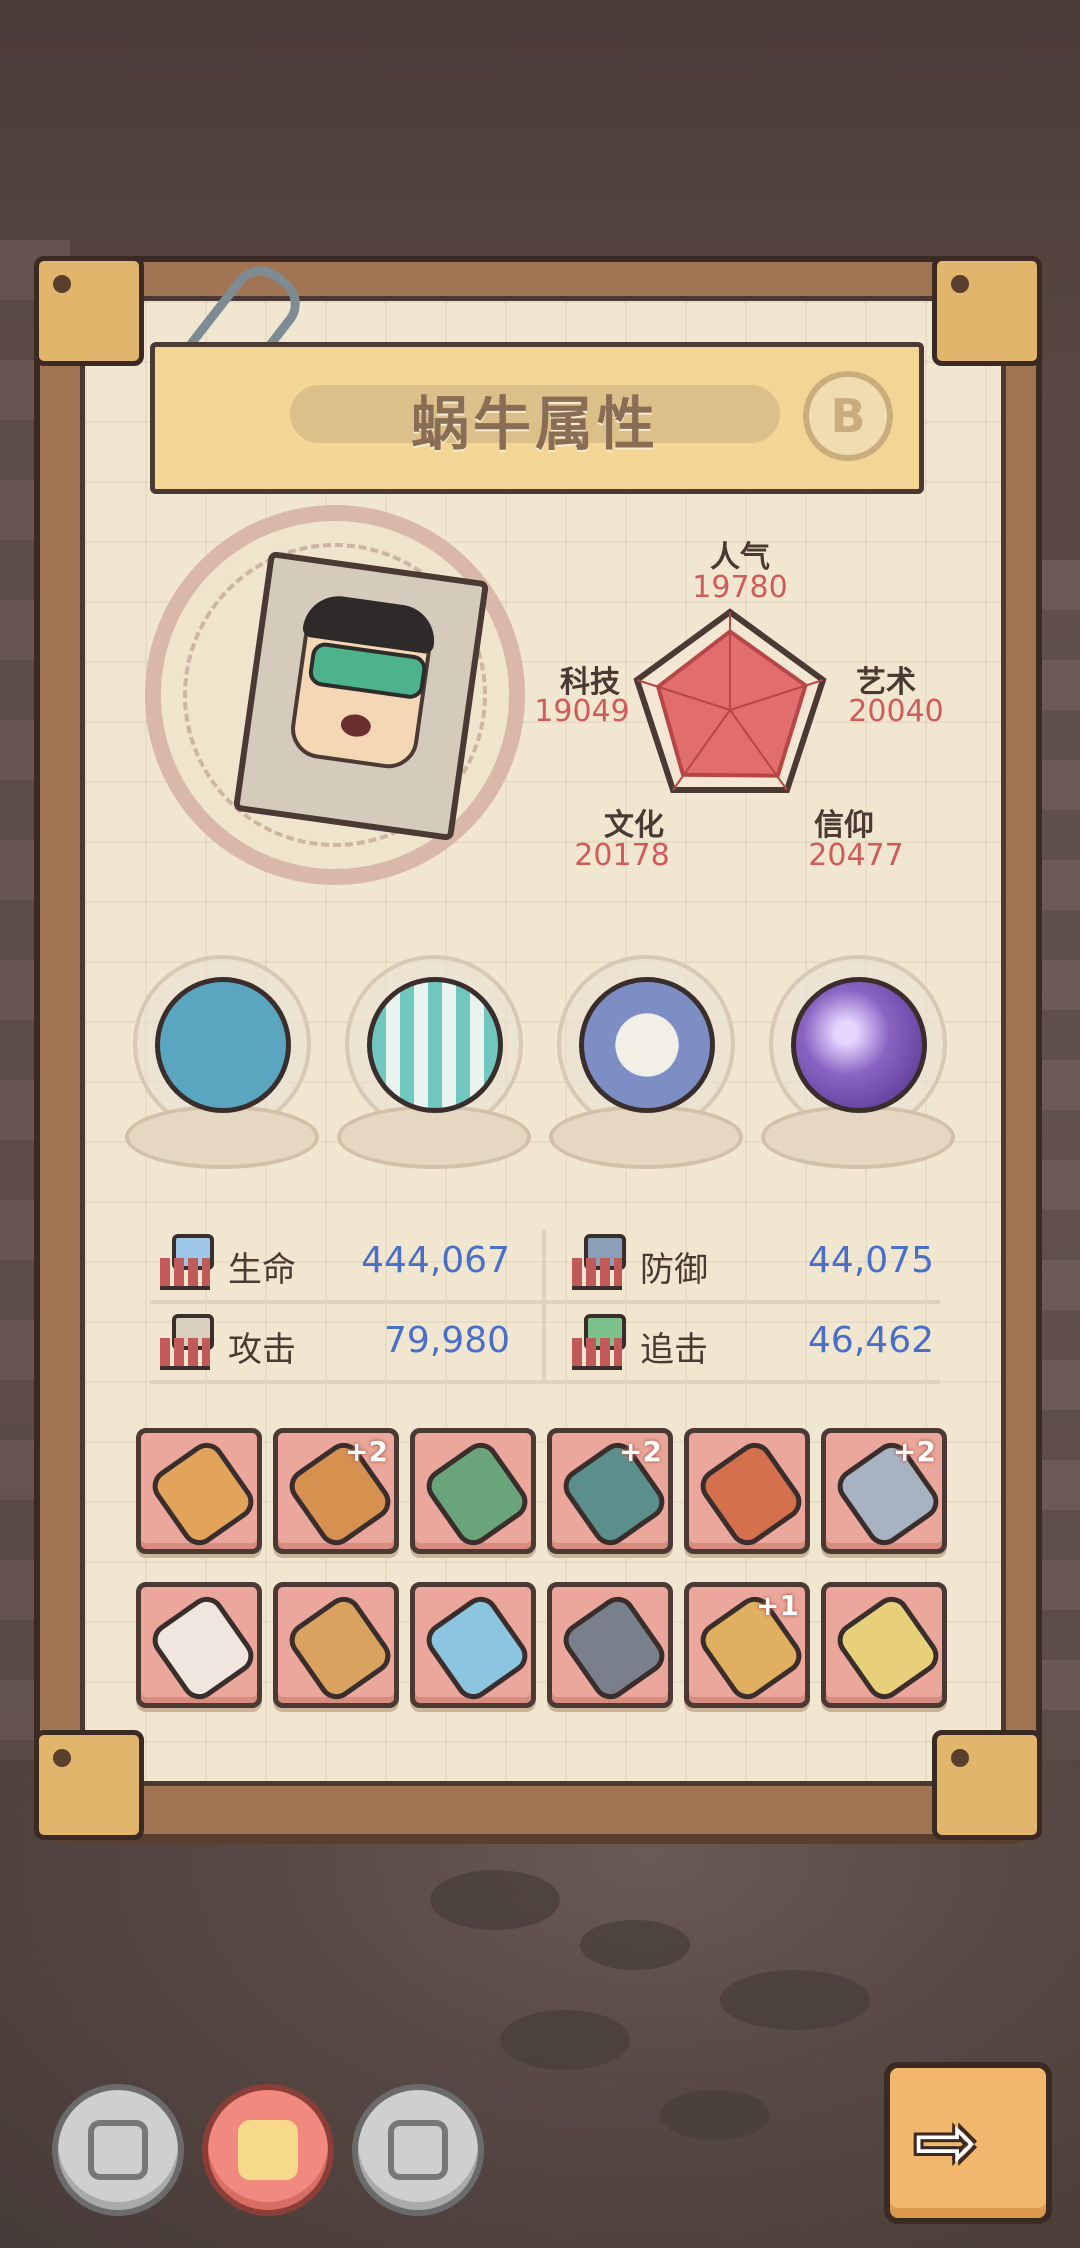  I want to click on chip-icon, so click(268, 2150).